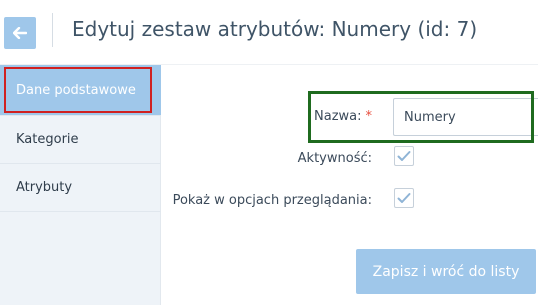 The height and width of the screenshot is (305, 538). Describe the element at coordinates (334, 158) in the screenshot. I see `active-label: Aktywność:` at that location.